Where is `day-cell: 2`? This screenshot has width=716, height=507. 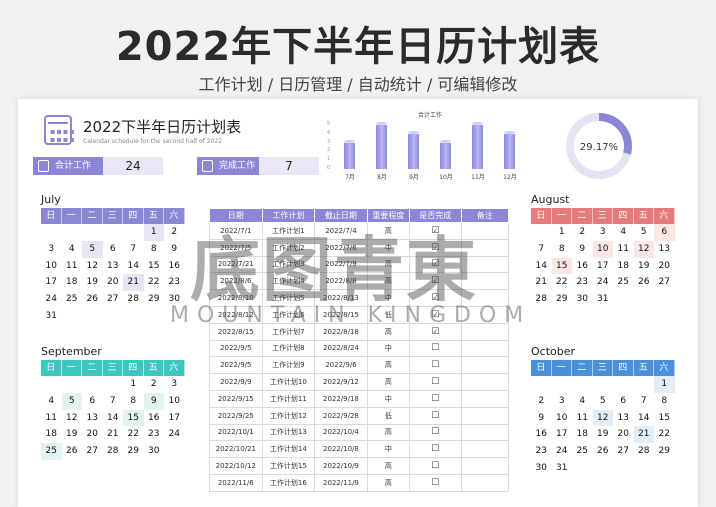
day-cell: 2 is located at coordinates (154, 384).